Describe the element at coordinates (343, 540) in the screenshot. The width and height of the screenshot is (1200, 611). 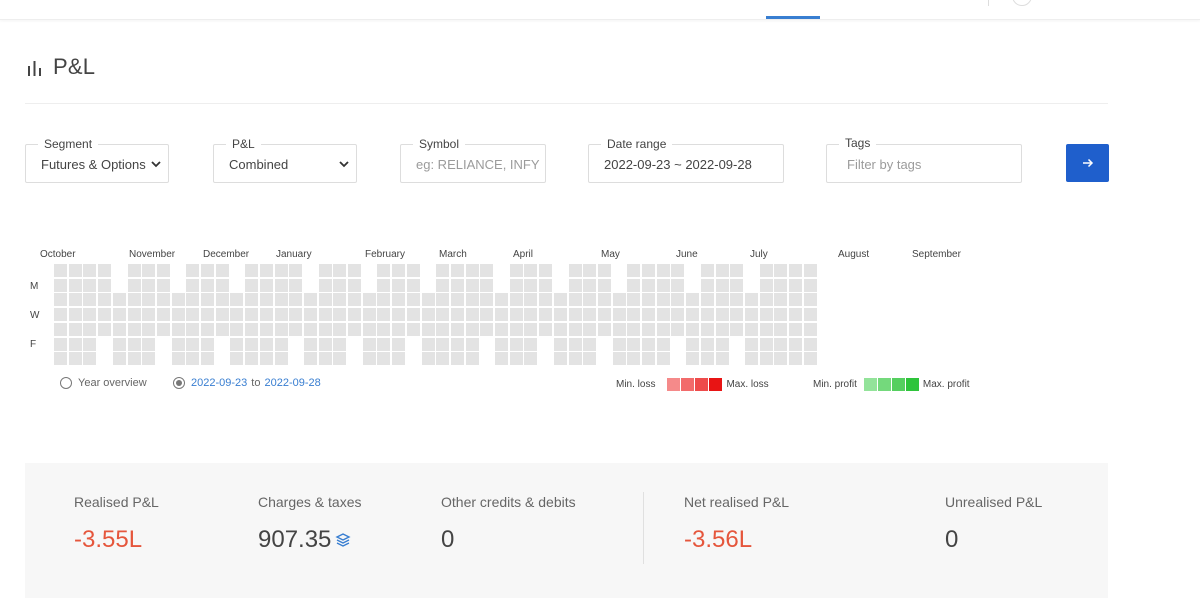
I see `layers-icon` at that location.